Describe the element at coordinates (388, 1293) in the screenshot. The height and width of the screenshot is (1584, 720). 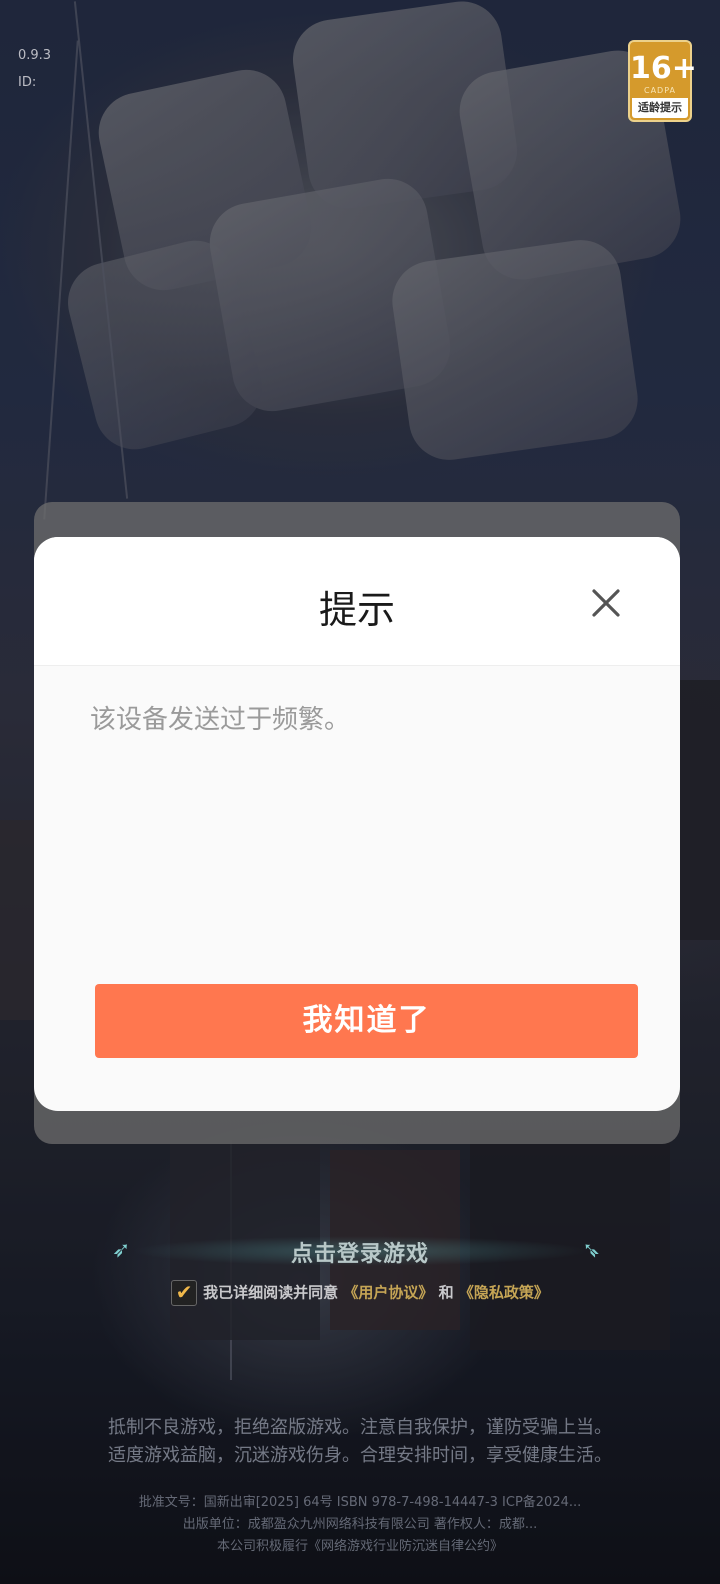
I see `user-agreement-link: 《用户协议》` at that location.